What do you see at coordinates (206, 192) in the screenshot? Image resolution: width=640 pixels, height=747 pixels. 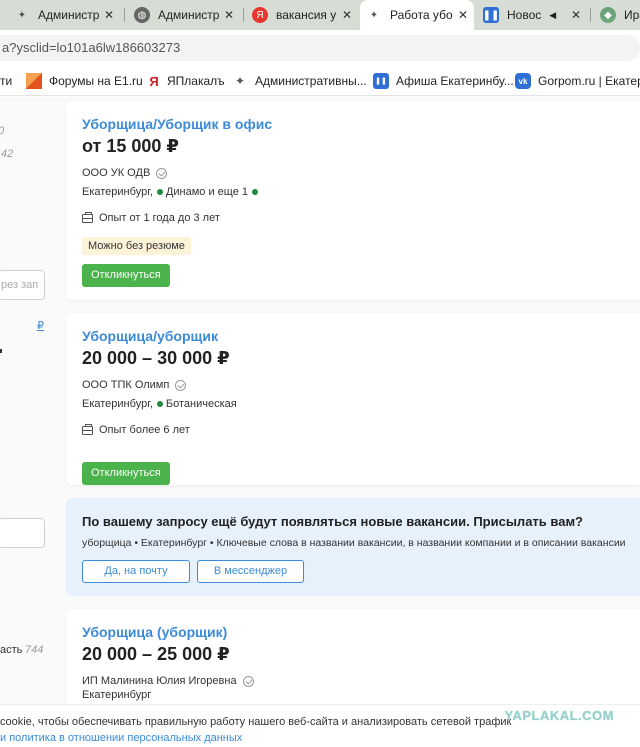 I see `metro-label: Динамо и еще 1` at bounding box center [206, 192].